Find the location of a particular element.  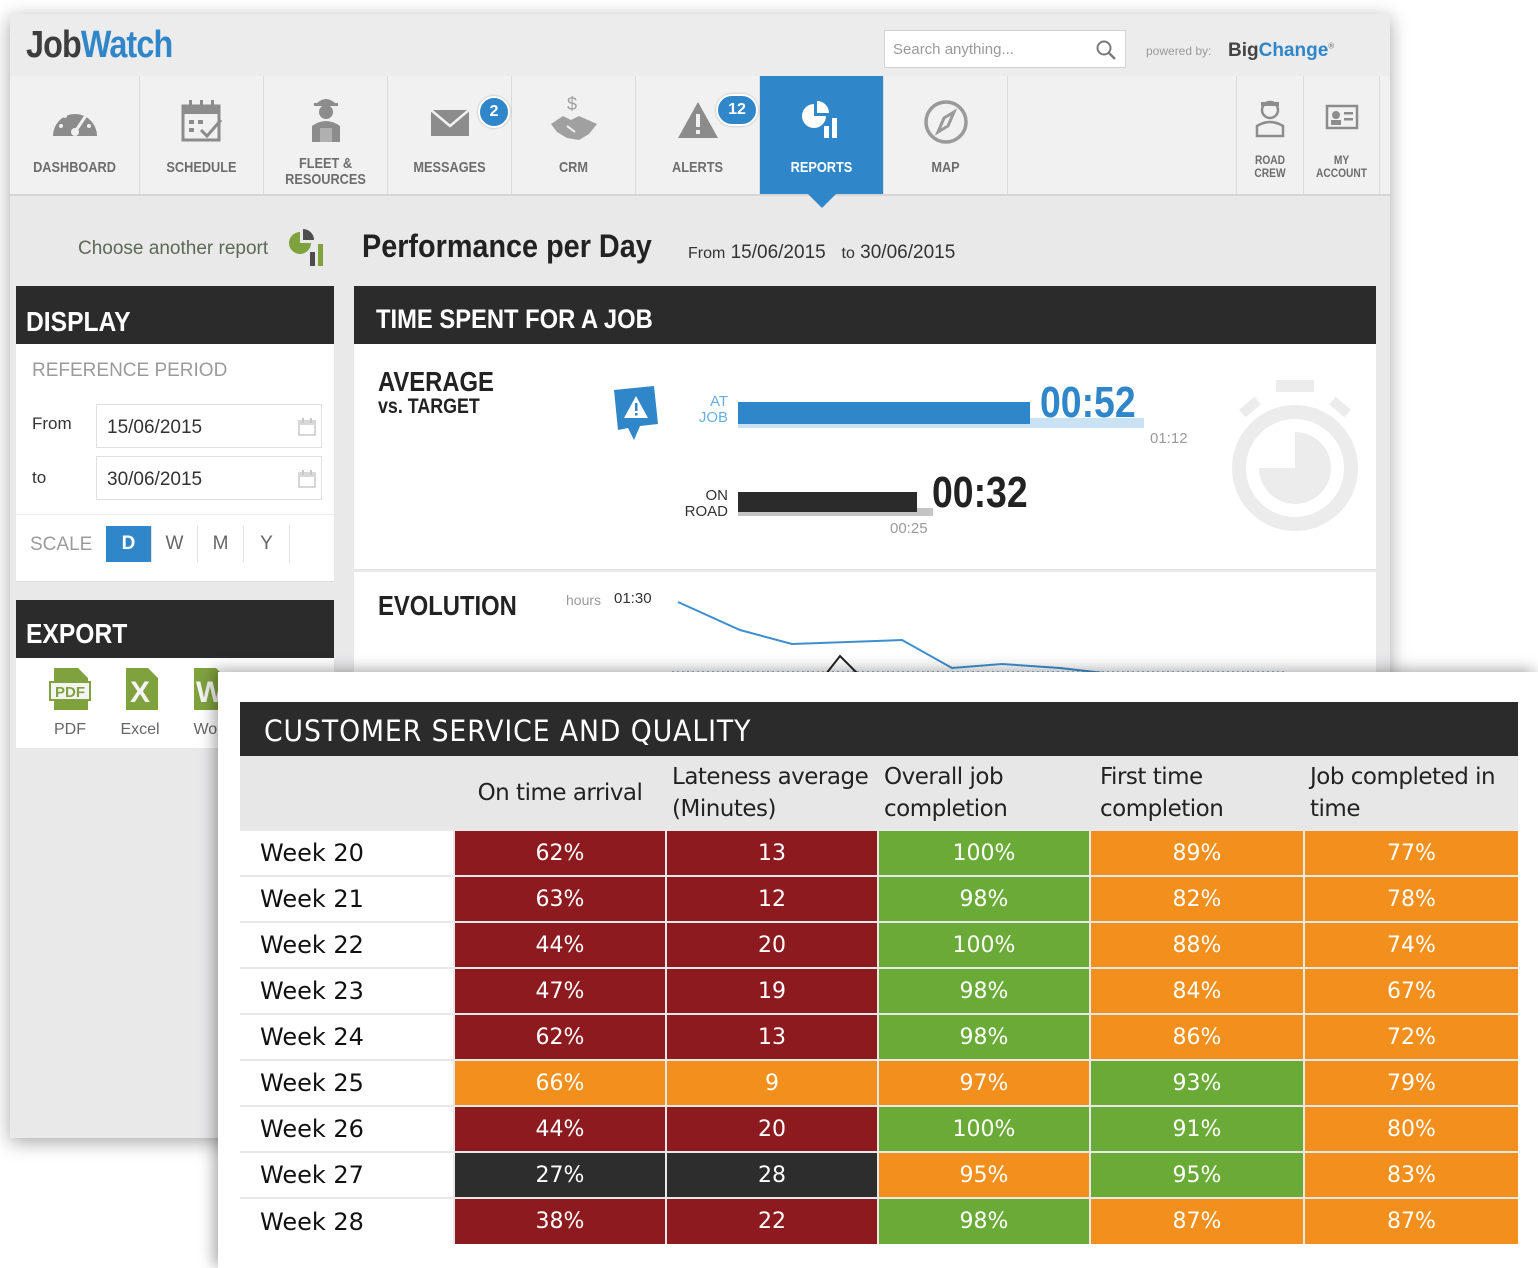

cell-job-completed-in-time: 78% is located at coordinates (1410, 898).